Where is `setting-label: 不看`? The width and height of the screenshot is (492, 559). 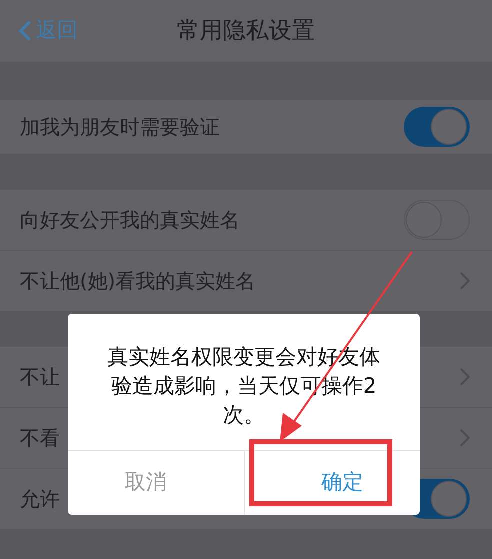
setting-label: 不看 is located at coordinates (40, 438).